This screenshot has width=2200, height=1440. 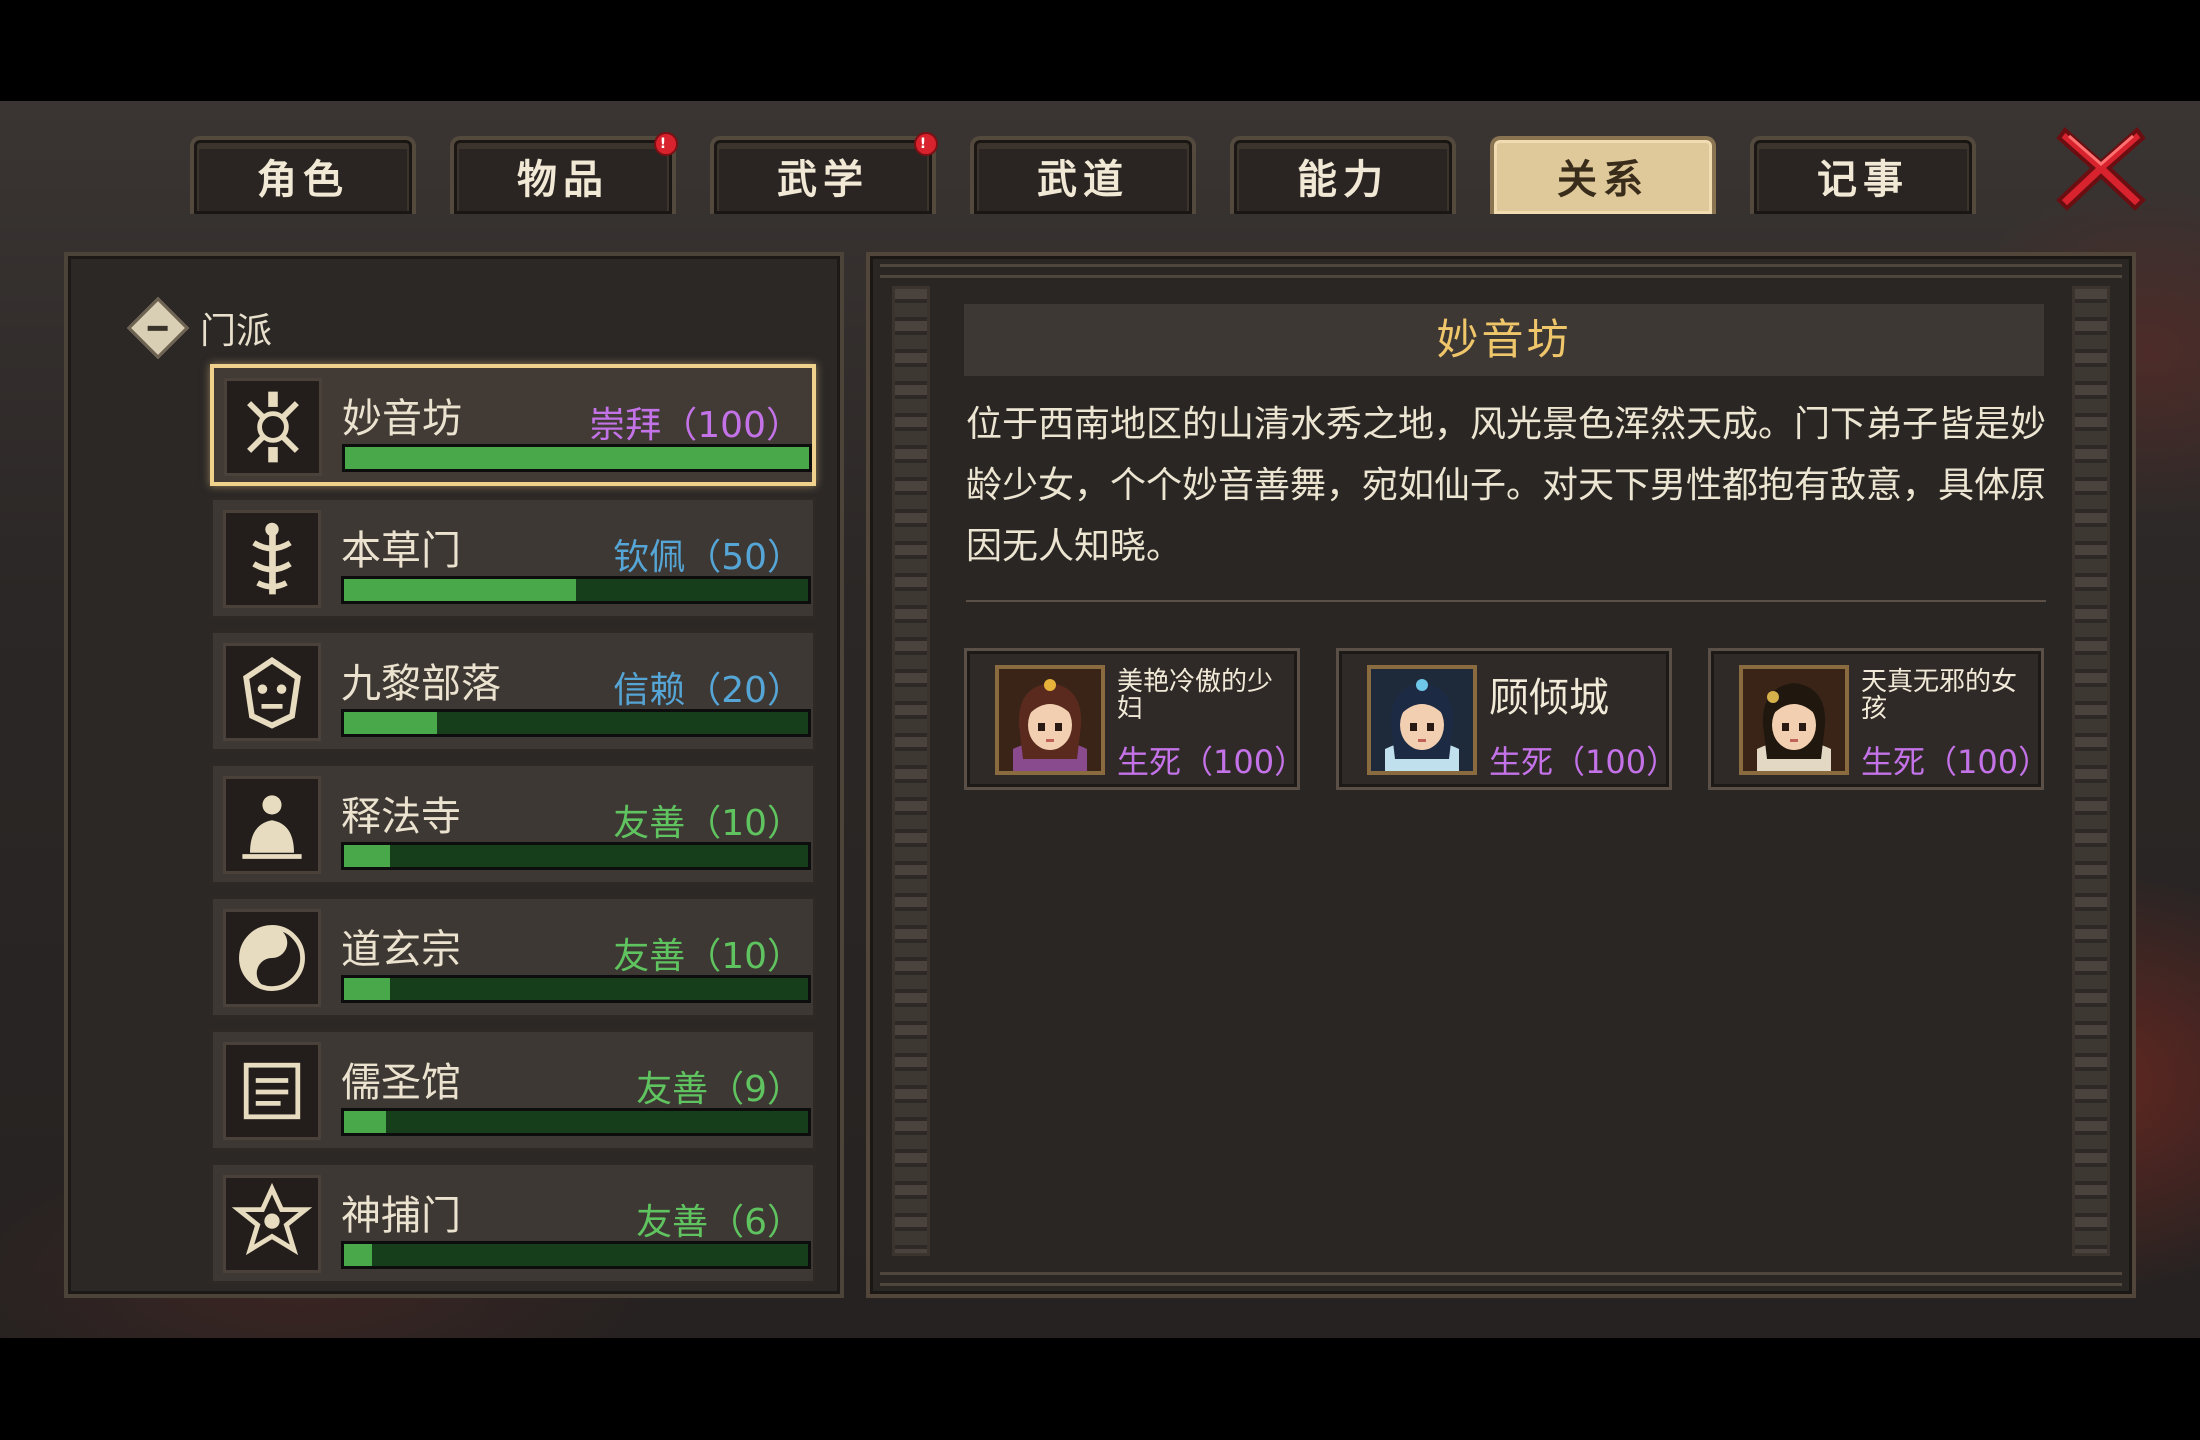 I want to click on sect-members: 美艳冷傲的少妇生死（100） 顾倾城生死（100） 天真无邪的女孩生死（100）, so click(x=1509, y=719).